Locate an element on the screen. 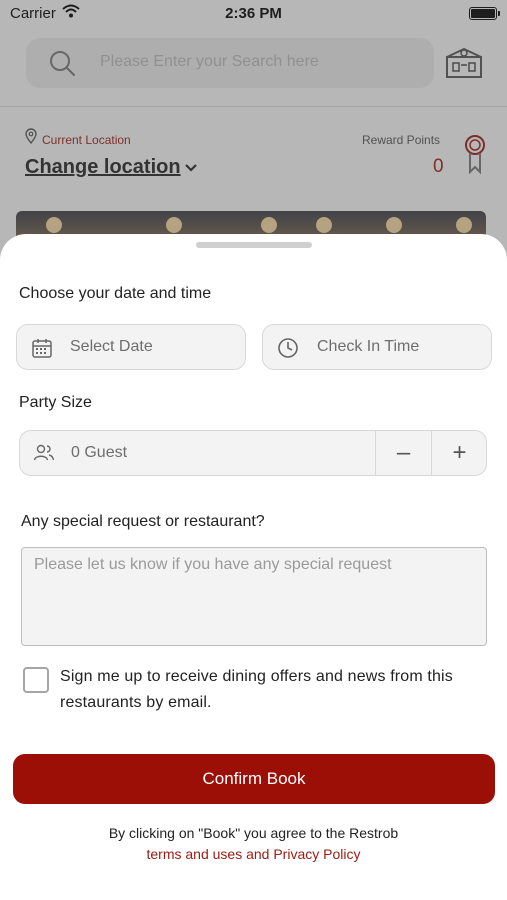  offers-checkbox is located at coordinates (36, 680).